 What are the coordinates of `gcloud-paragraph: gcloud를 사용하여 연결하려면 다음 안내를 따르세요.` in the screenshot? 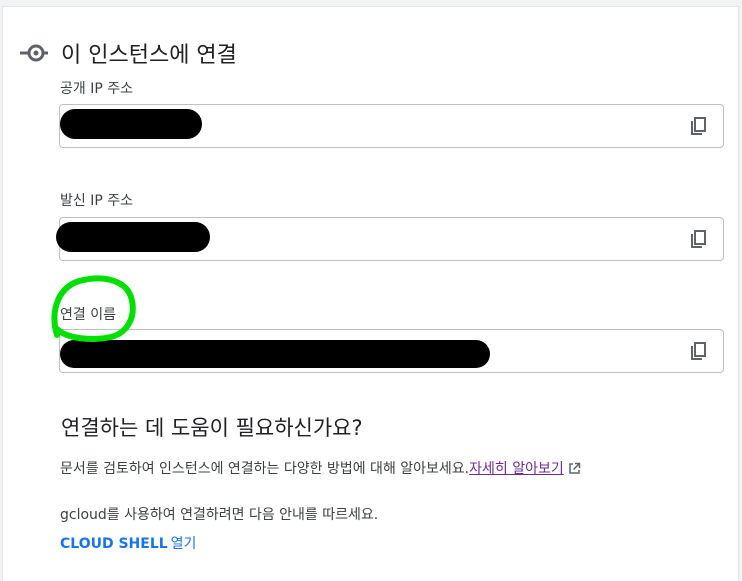 It's located at (219, 515).